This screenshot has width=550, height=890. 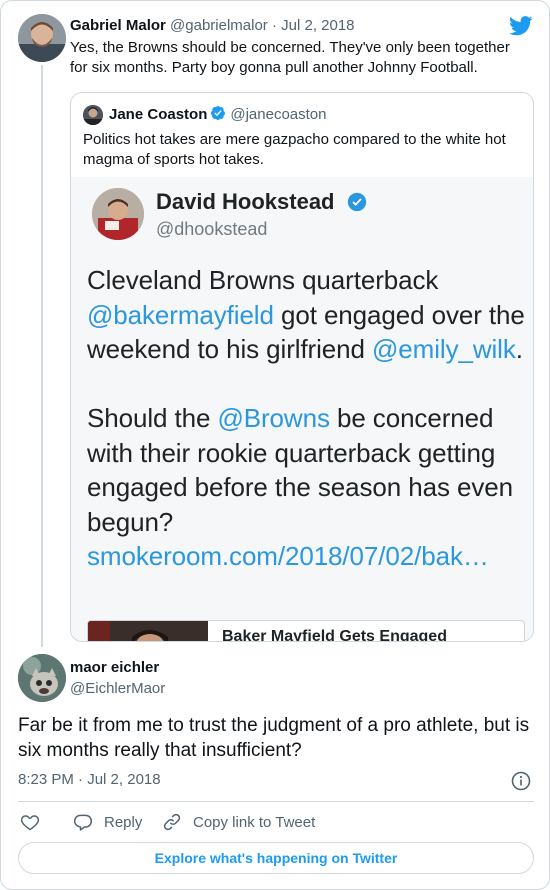 What do you see at coordinates (263, 280) in the screenshot?
I see `image-text-1: Cleveland Browns quarterback` at bounding box center [263, 280].